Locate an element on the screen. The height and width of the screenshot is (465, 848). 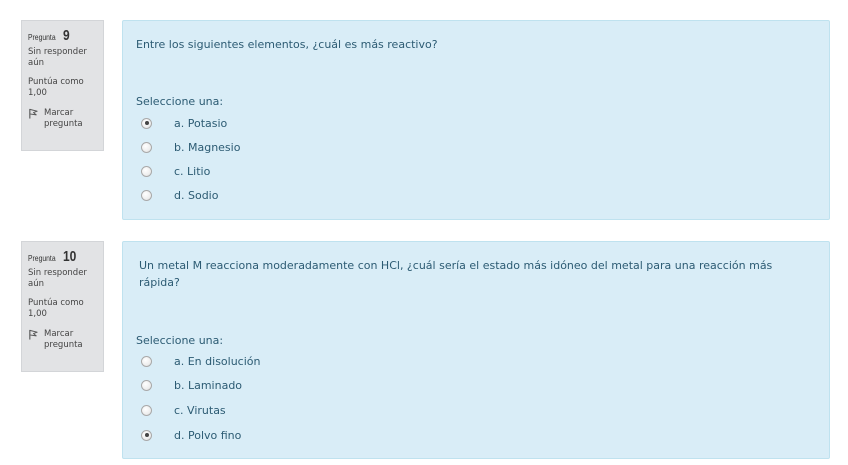
answer-option-b: b. Magnesio is located at coordinates (190, 147).